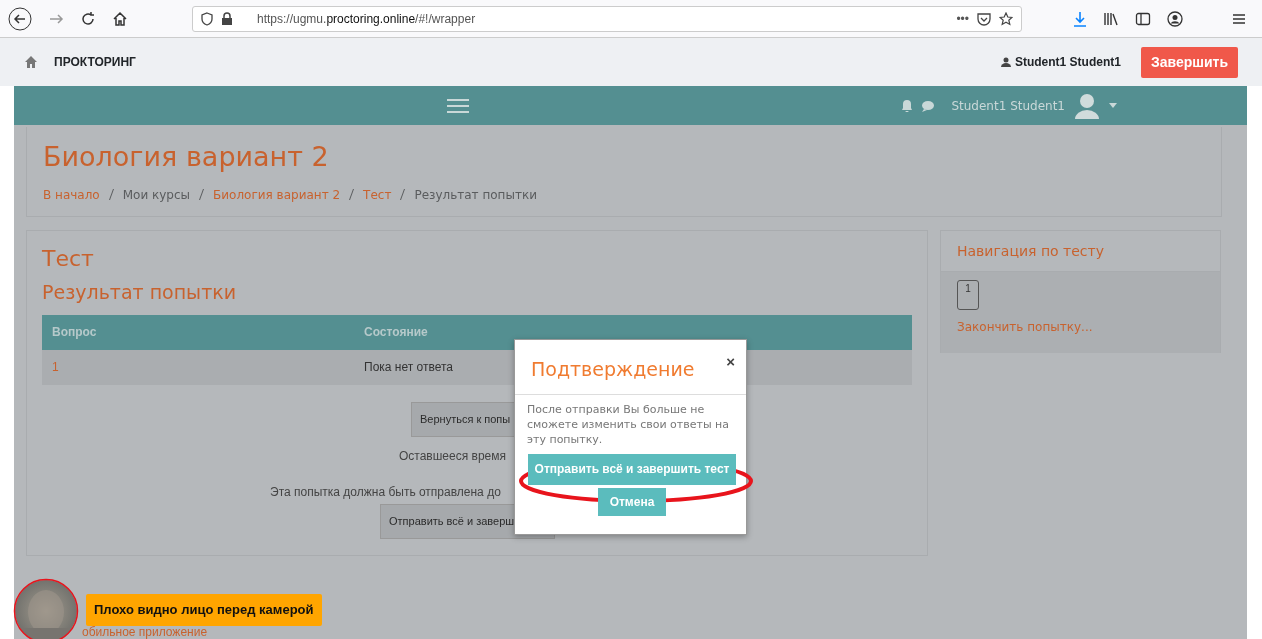 This screenshot has height=639, width=1262. I want to click on address-bar: https://ugmu.proctoring.online/#!/wrapper •••, so click(607, 18).